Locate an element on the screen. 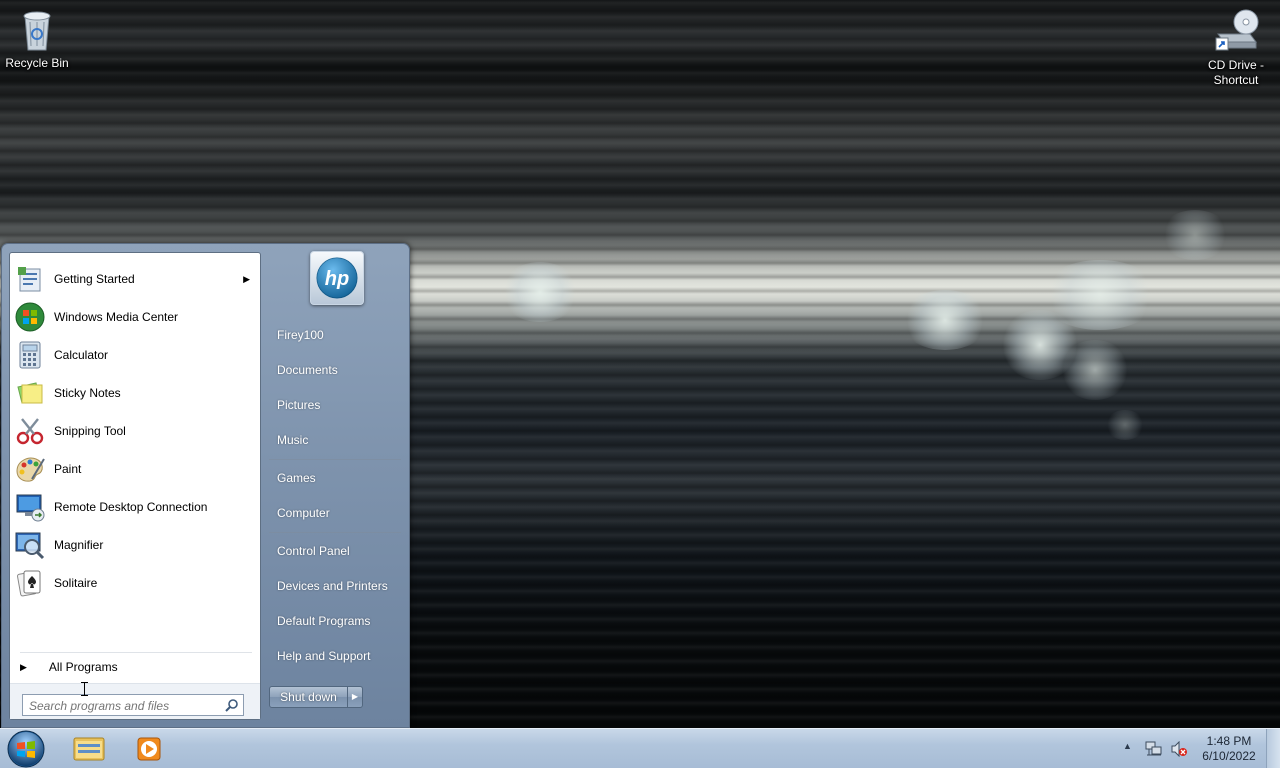 The height and width of the screenshot is (768, 1280). desktop-icon-label: Shortcut is located at coordinates (1236, 80).